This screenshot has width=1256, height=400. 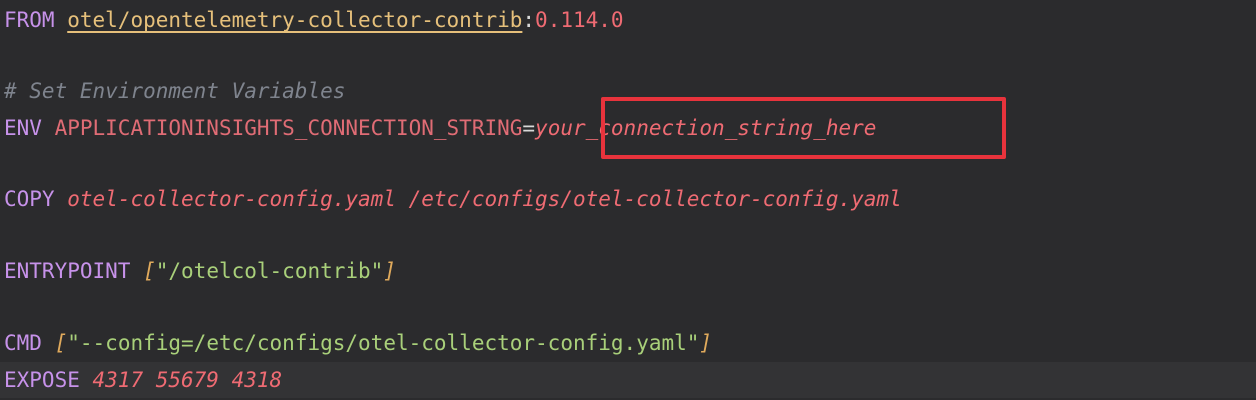 I want to click on env-variable-value: your_connection_string_here, so click(x=706, y=128).